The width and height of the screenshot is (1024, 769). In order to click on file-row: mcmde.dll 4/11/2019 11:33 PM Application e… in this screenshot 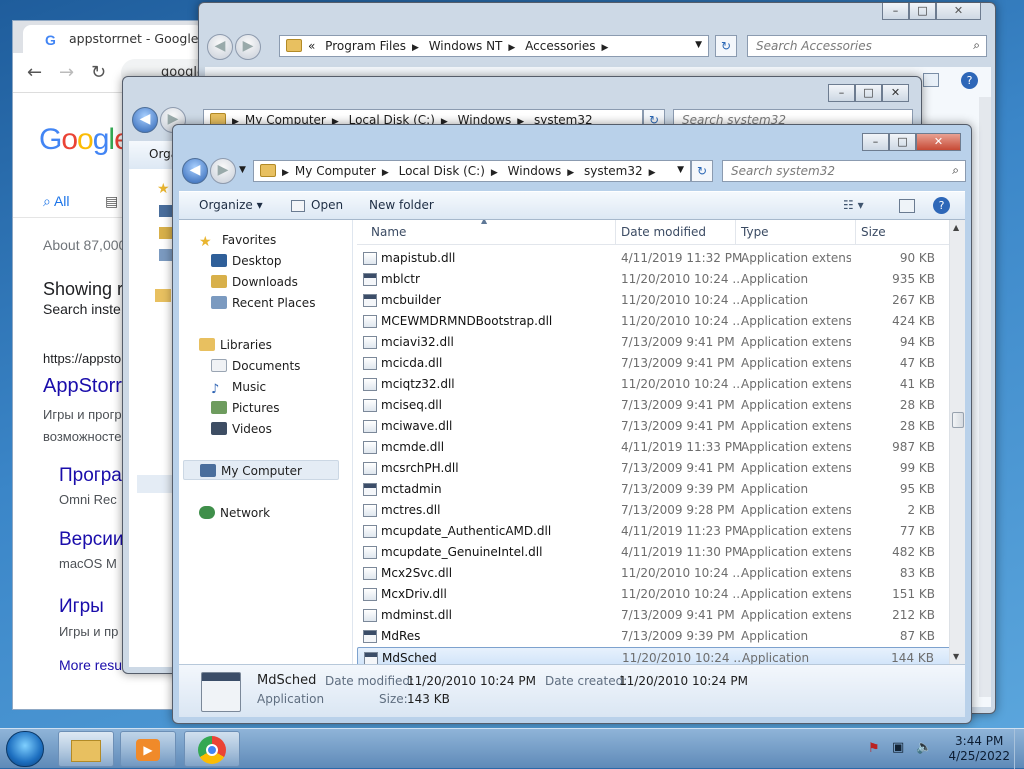, I will do `click(654, 447)`.